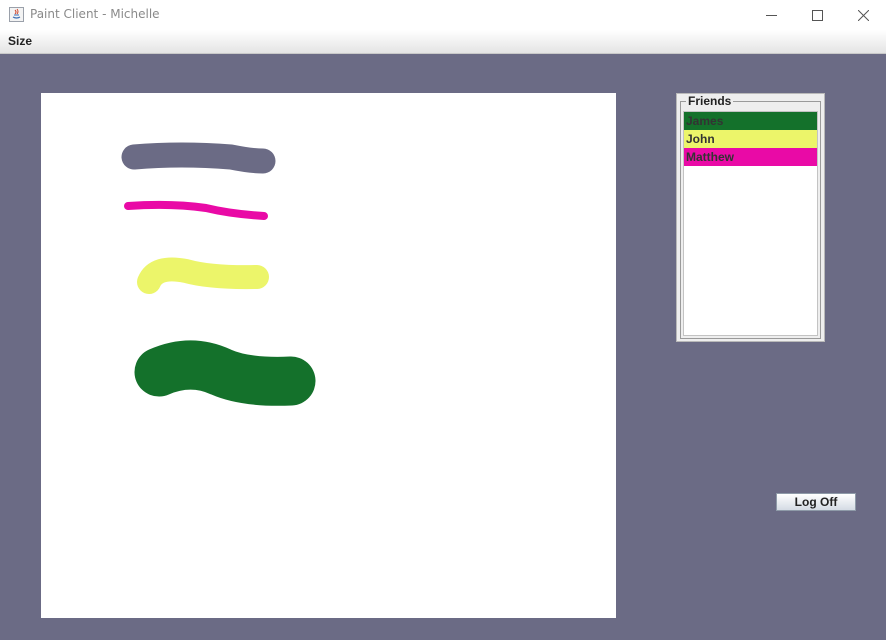 The height and width of the screenshot is (640, 886). I want to click on close-button, so click(863, 15).